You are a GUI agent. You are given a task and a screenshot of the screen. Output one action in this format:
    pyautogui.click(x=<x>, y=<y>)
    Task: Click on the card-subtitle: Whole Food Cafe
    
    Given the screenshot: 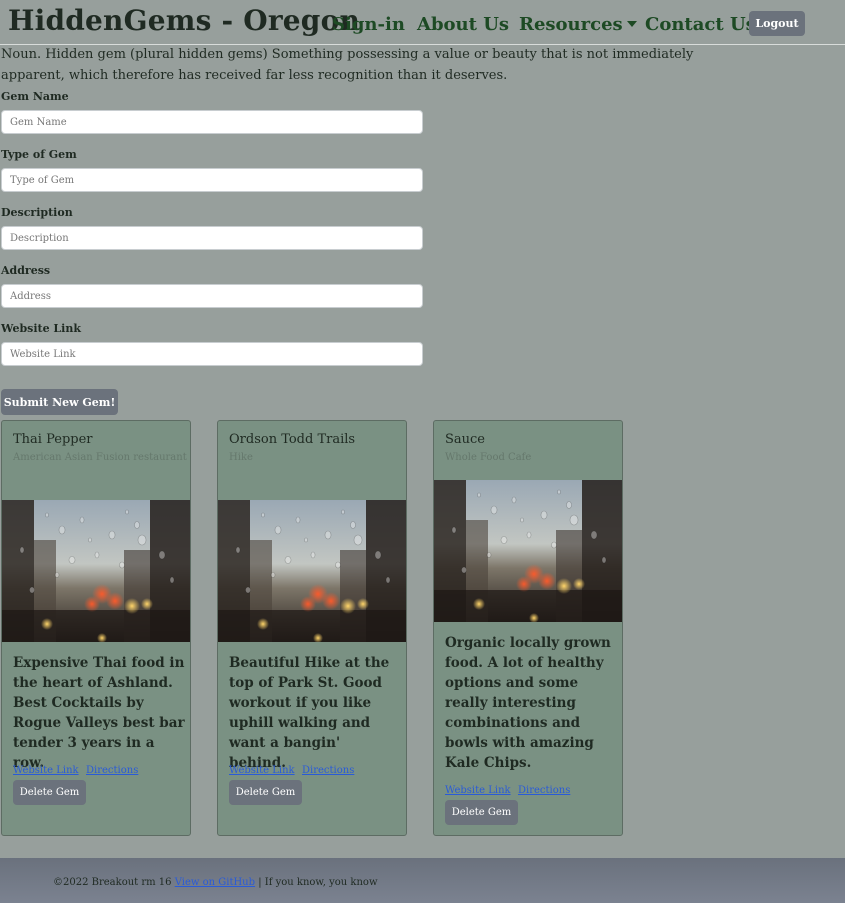 What is the action you would take?
    pyautogui.click(x=488, y=457)
    